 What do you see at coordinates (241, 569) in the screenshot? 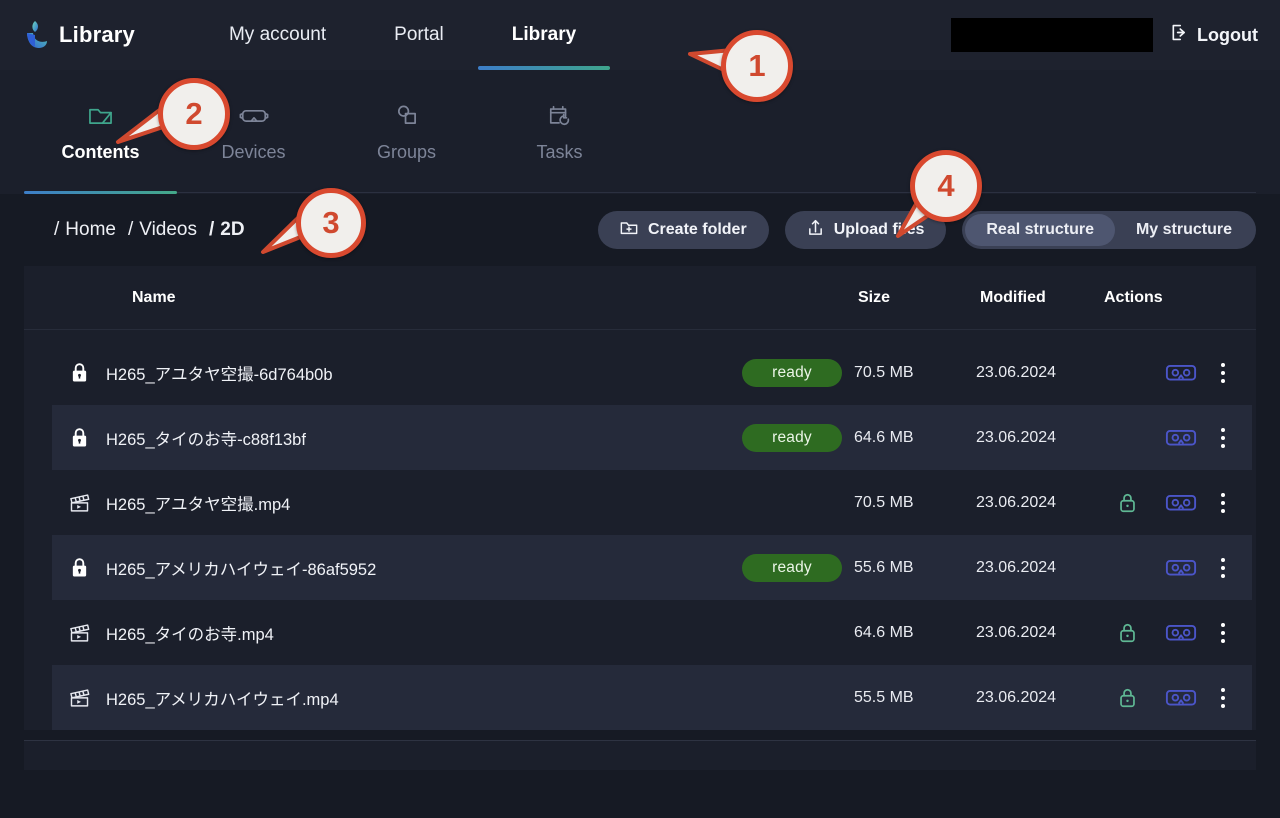
I see `file-name: H265_アメリカハイウェイ-86af5952` at bounding box center [241, 569].